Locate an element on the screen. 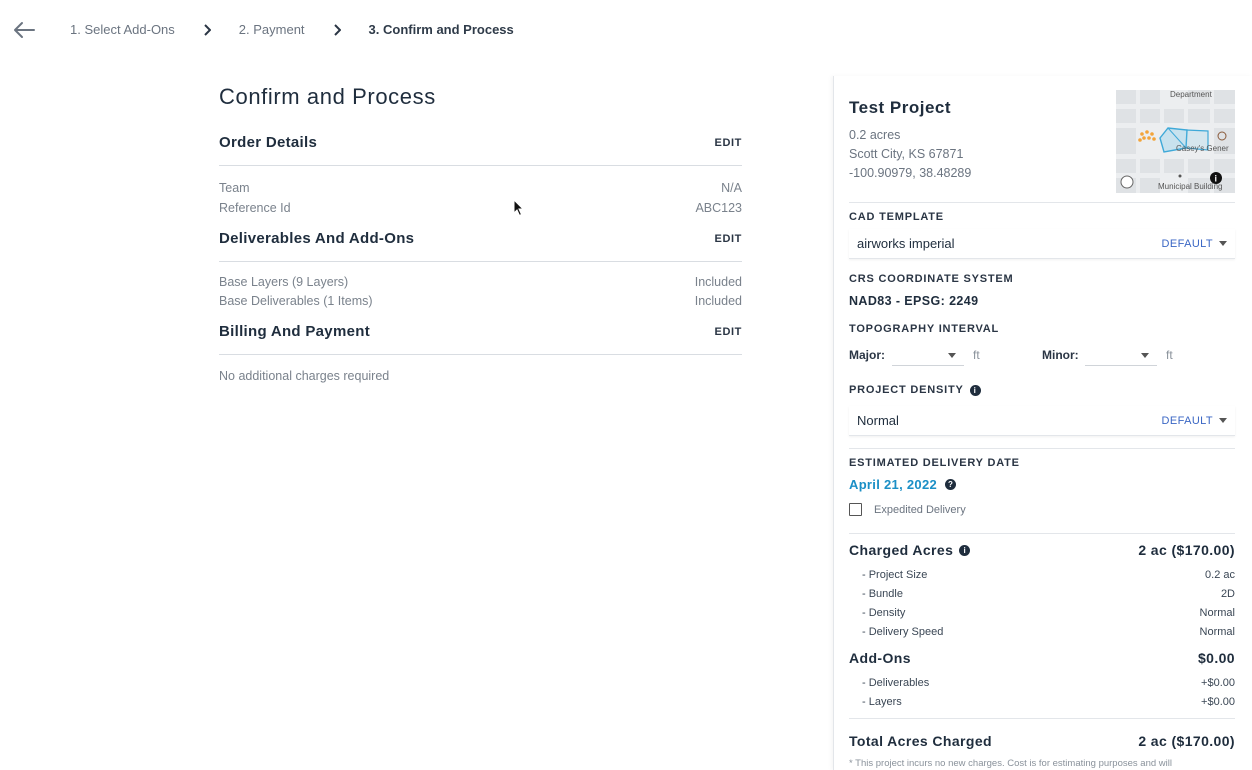 The height and width of the screenshot is (770, 1252). section-title: Order Details is located at coordinates (268, 142).